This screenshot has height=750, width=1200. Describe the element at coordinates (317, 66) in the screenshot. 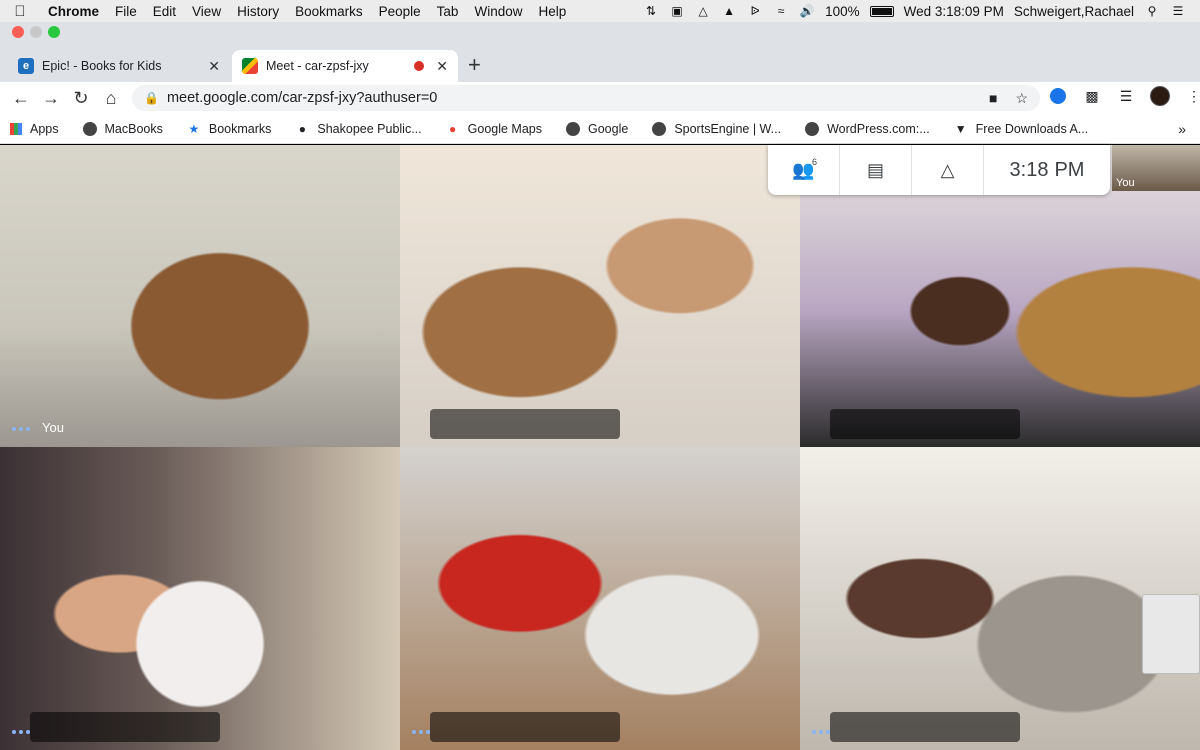

I see `tab-title: Meet - car-zpsf-jxy` at that location.